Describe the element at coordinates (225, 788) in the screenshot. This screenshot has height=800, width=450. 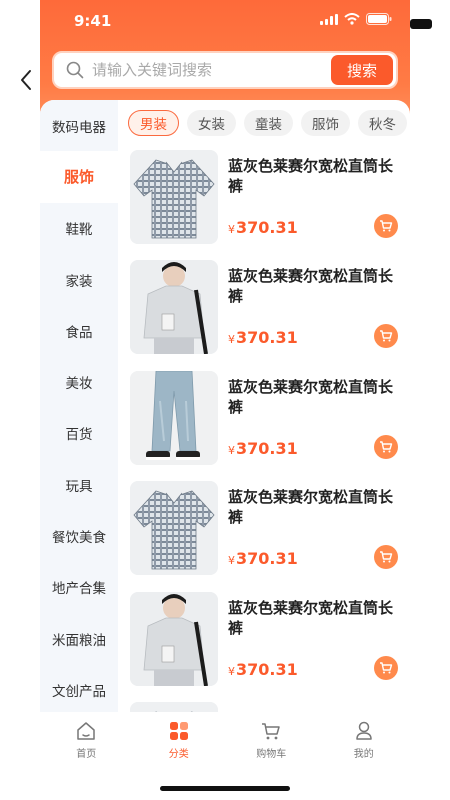
I see `home-indicator` at that location.